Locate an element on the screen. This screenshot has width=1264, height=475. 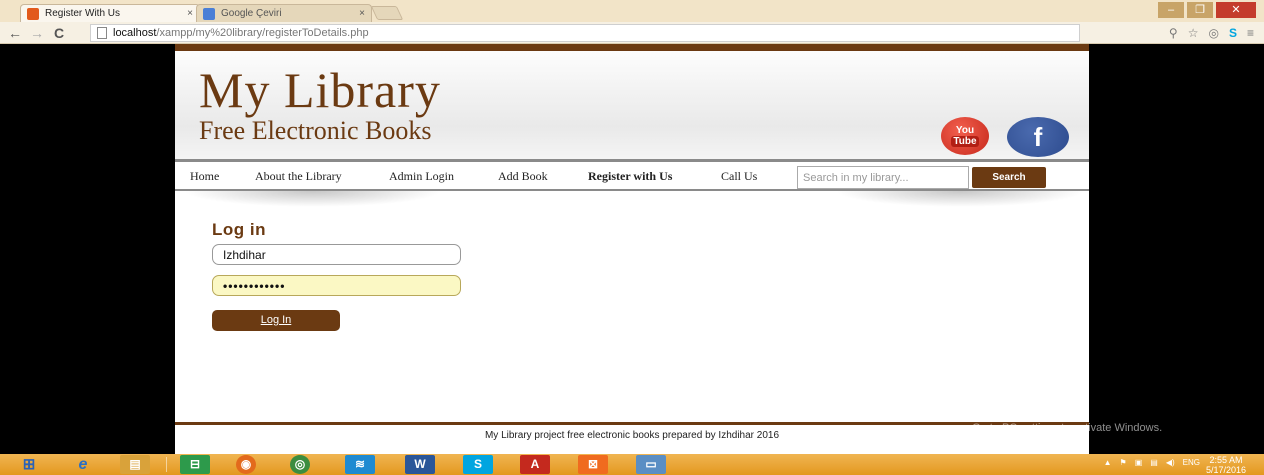
nav-add-book: Add Book is located at coordinates (523, 176).